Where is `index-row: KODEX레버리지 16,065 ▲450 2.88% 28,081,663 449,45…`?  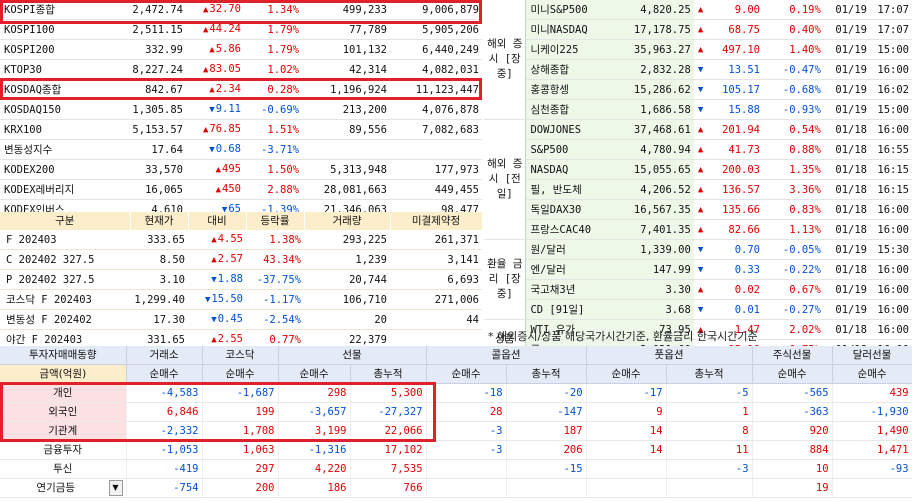 index-row: KODEX레버리지 16,065 ▲450 2.88% 28,081,663 449,45… is located at coordinates (241, 189).